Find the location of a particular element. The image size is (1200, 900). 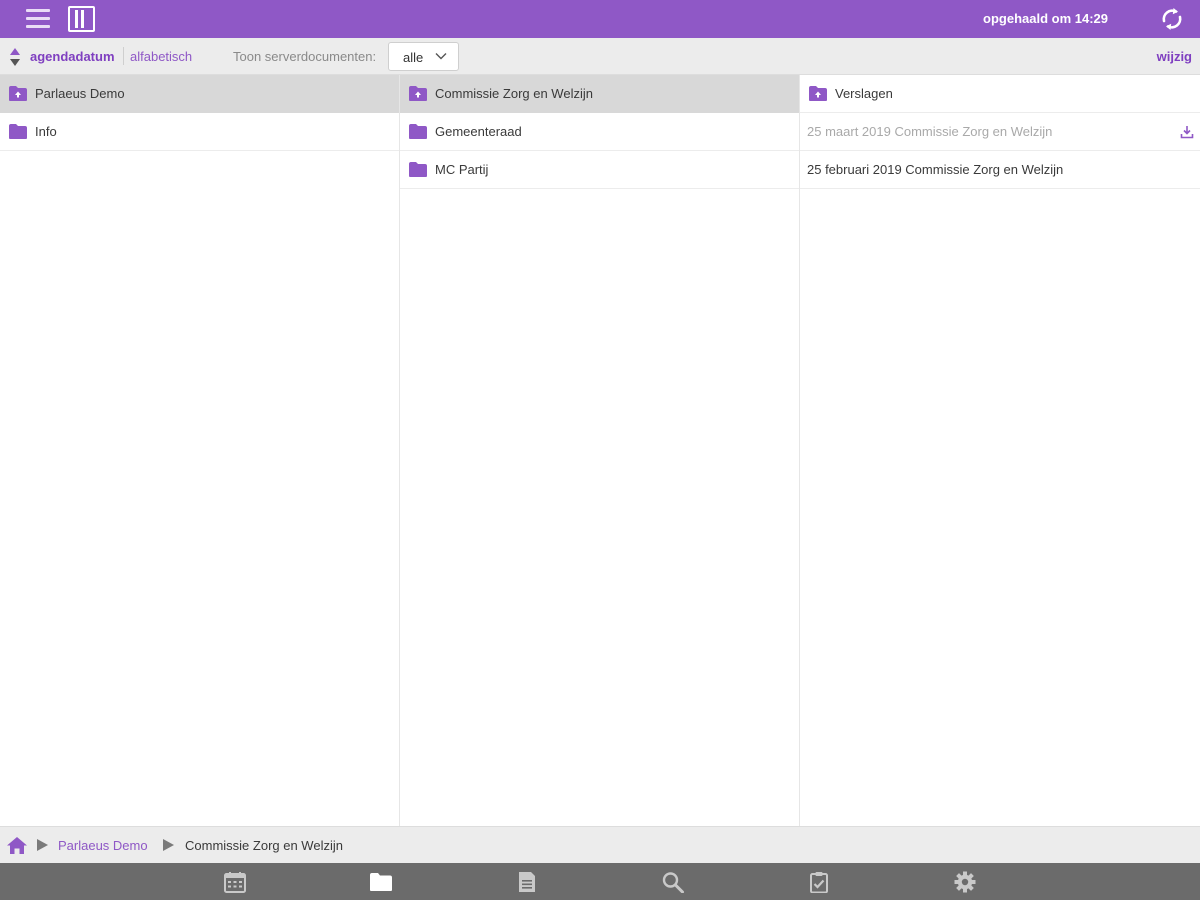

sort-divider is located at coordinates (123, 56).